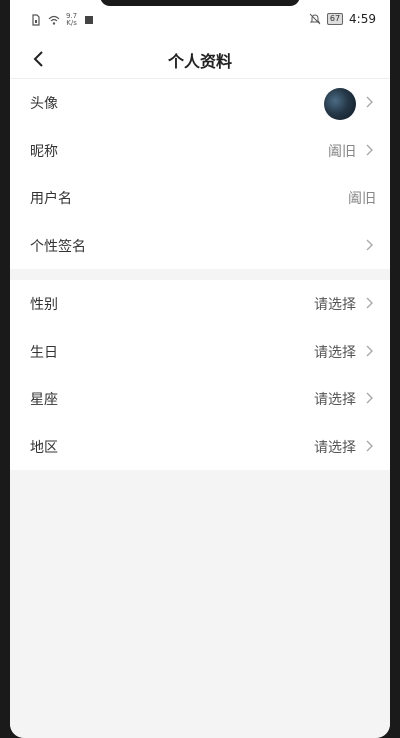  What do you see at coordinates (44, 400) in the screenshot?
I see `row-label: 星座` at bounding box center [44, 400].